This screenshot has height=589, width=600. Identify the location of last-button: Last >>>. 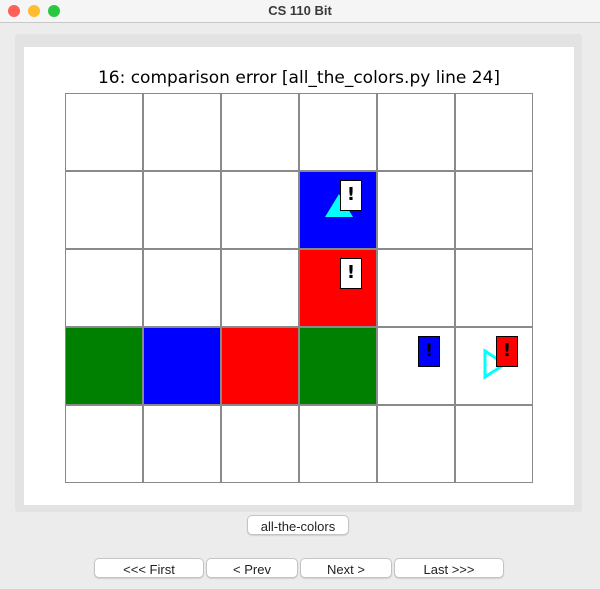
(449, 568).